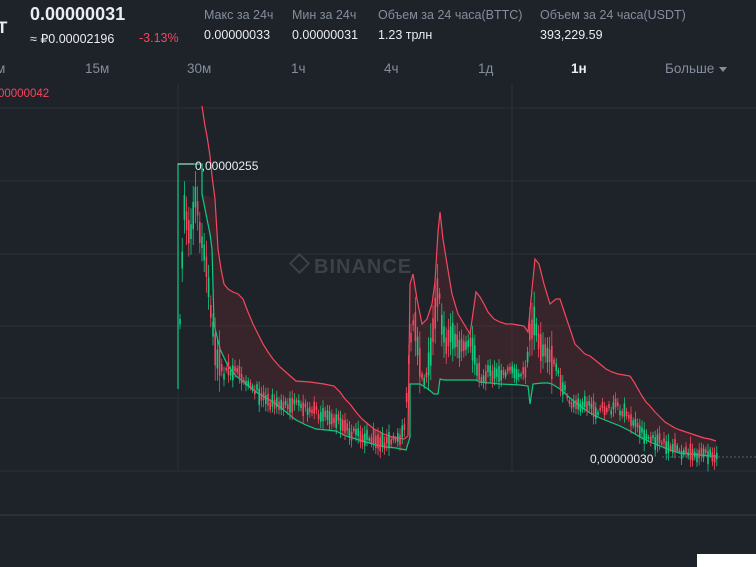 This screenshot has width=756, height=567. What do you see at coordinates (298, 68) in the screenshot?
I see `interval-1h: 1ч` at bounding box center [298, 68].